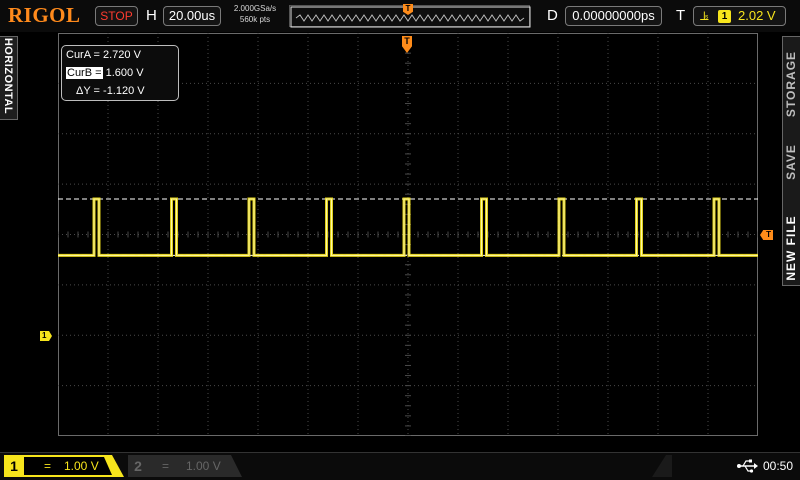 The height and width of the screenshot is (480, 800). I want to click on new-file-tab-label: NEW FILE, so click(791, 248).